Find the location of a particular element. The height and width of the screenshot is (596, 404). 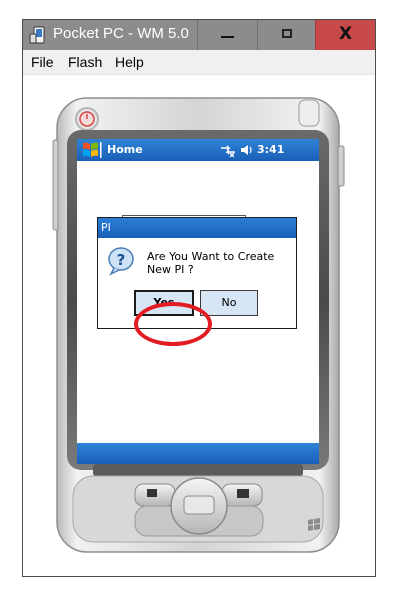

taskbar-title: Home is located at coordinates (125, 149).